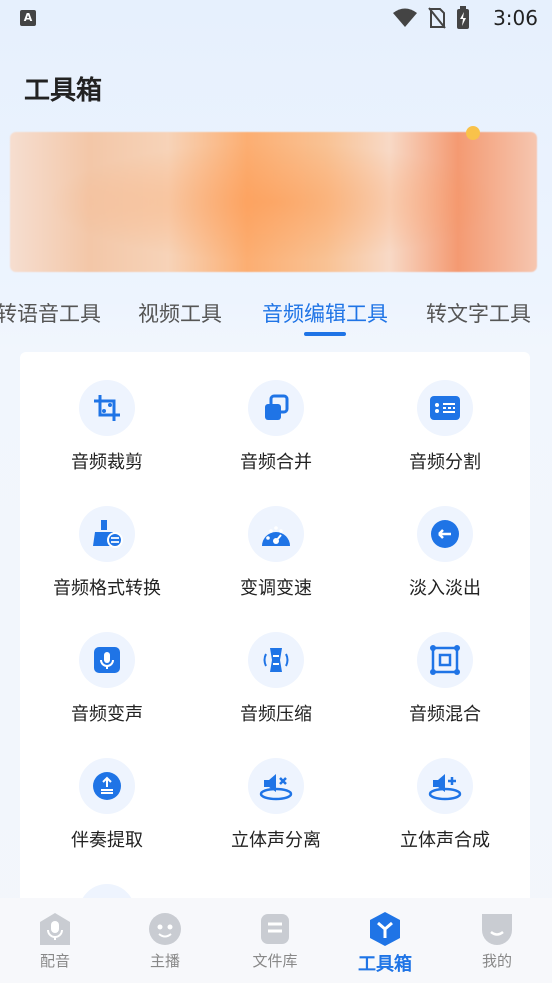  What do you see at coordinates (28, 18) in the screenshot?
I see `app-notification-icon: A` at bounding box center [28, 18].